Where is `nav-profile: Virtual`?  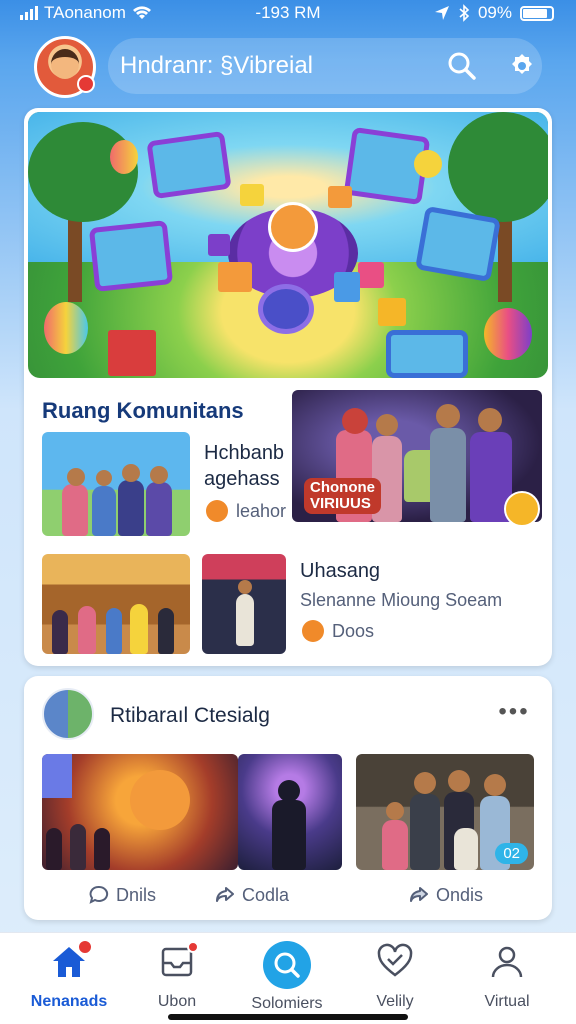
nav-profile: Virtual is located at coordinates (507, 976).